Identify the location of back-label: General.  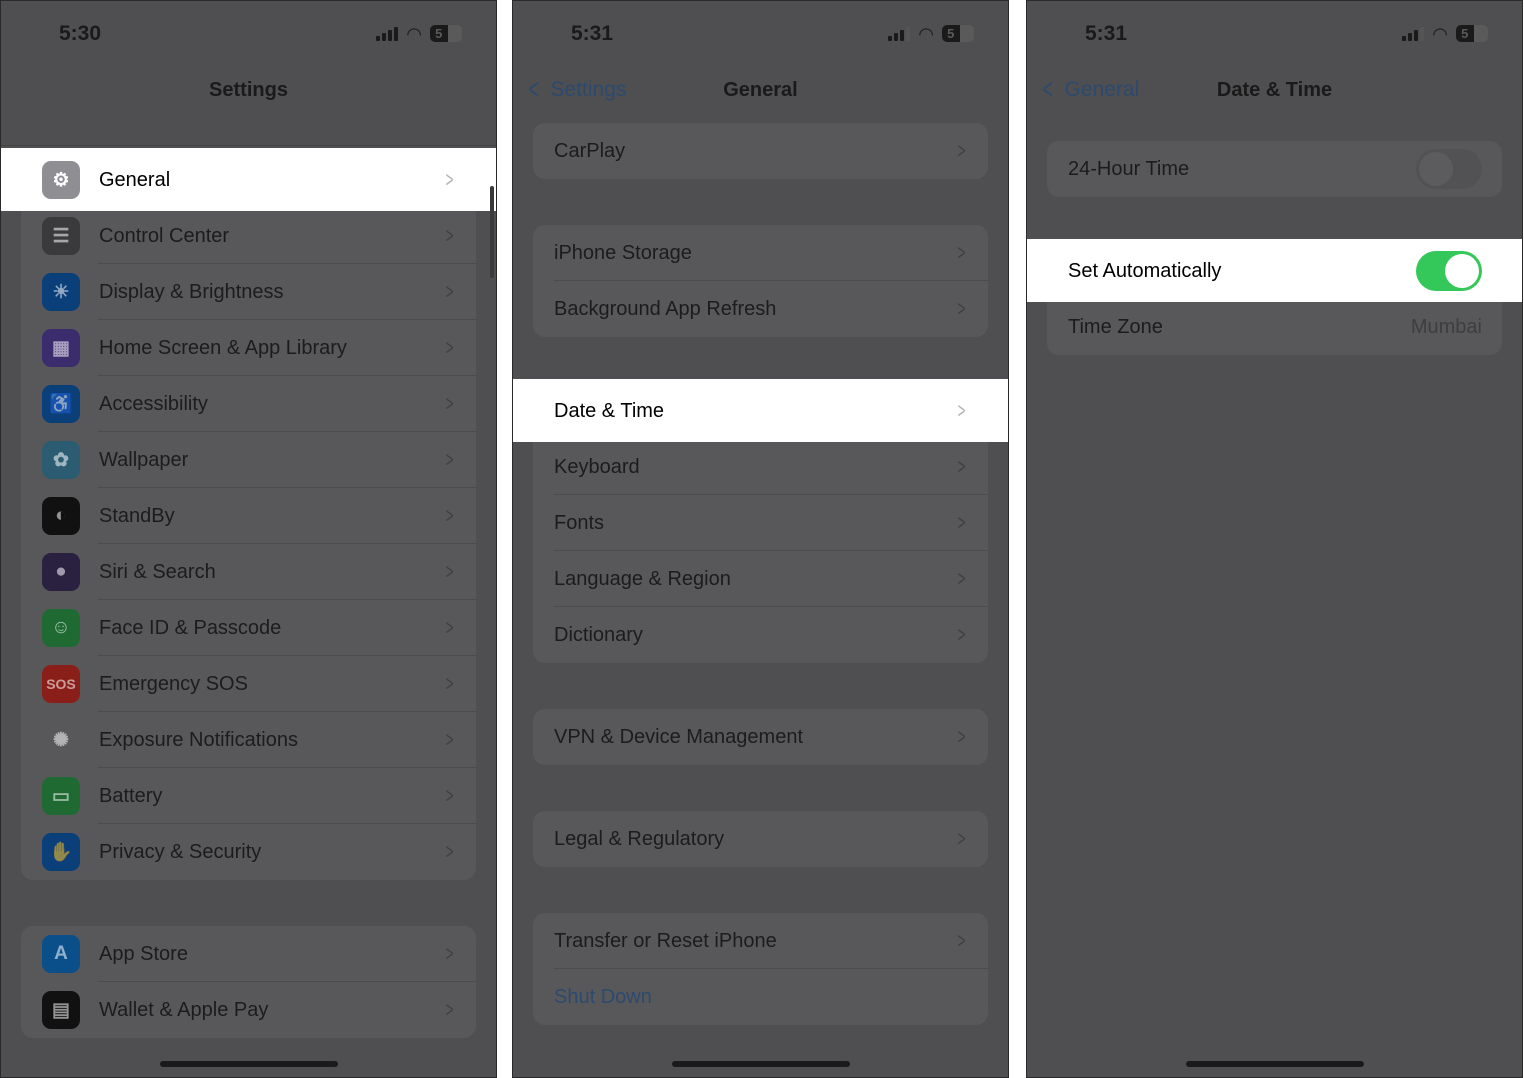
(1102, 89).